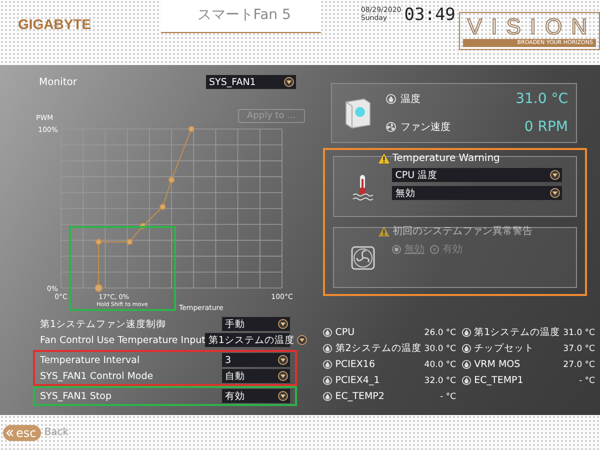 This screenshot has width=600, height=450. What do you see at coordinates (579, 349) in the screenshot?
I see `sensor-value: 37.0 °C` at bounding box center [579, 349].